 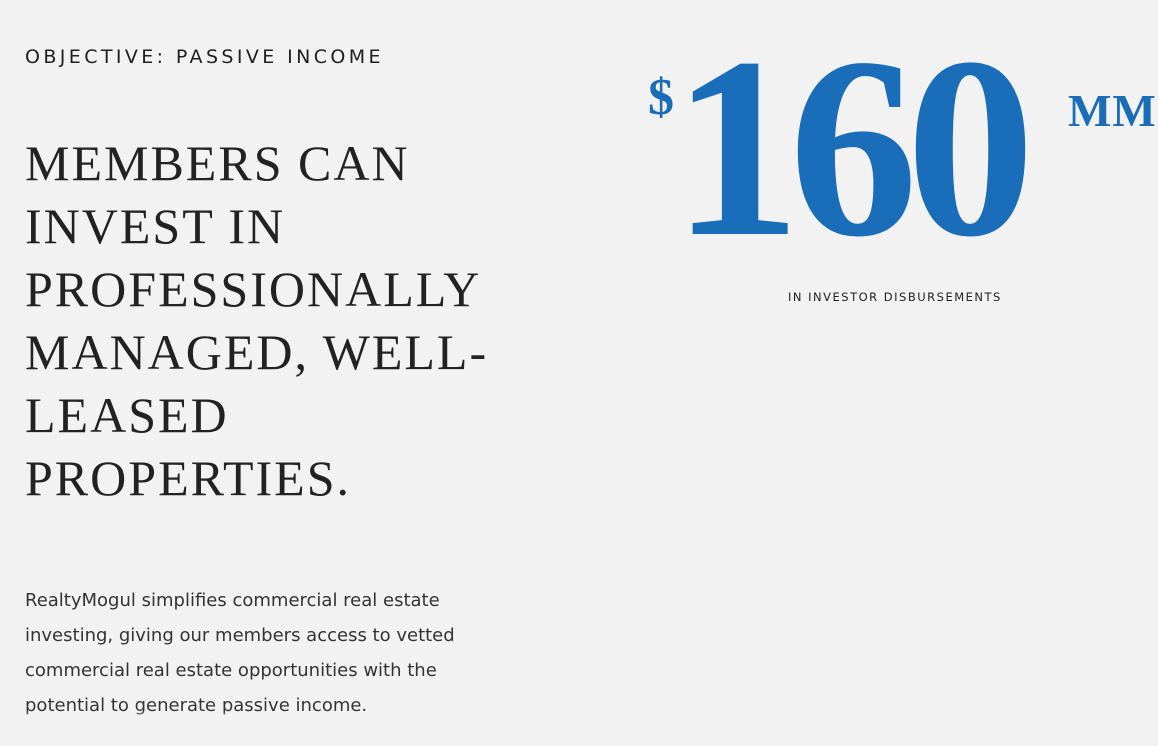 I want to click on section-eyebrow: OBJECTIVE: PASSIVE INCOME, so click(x=204, y=57).